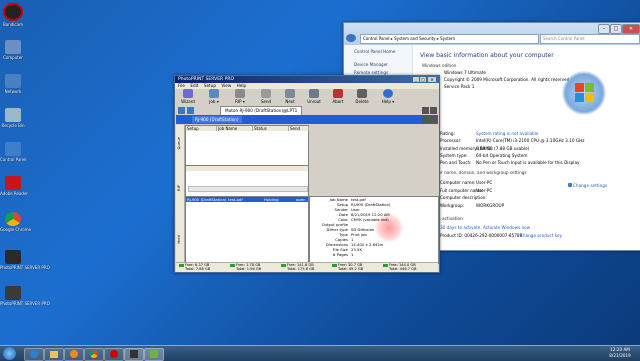 Image resolution: width=640 pixels, height=361 pixels. What do you see at coordinates (214, 96) in the screenshot?
I see `job-button: Job ▾` at bounding box center [214, 96].